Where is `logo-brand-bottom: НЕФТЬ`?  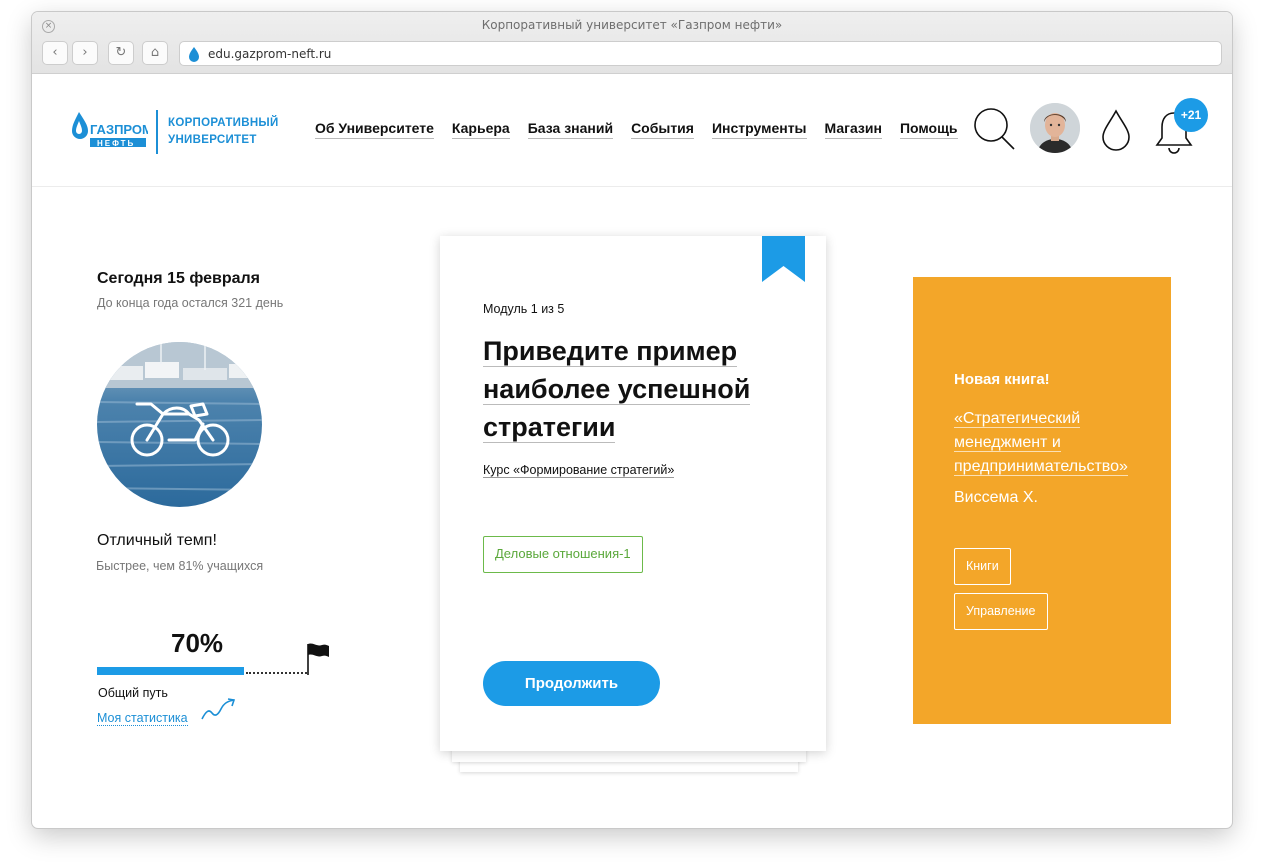
logo-brand-bottom: НЕФТЬ is located at coordinates (116, 143).